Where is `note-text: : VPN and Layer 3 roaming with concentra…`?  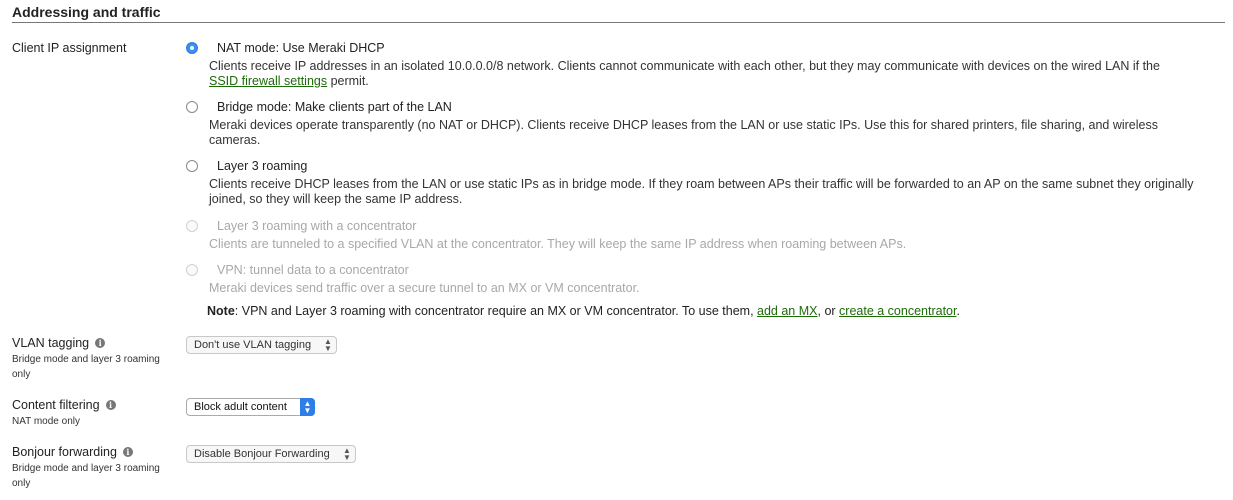
note-text: : VPN and Layer 3 roaming with concentra… is located at coordinates (496, 311).